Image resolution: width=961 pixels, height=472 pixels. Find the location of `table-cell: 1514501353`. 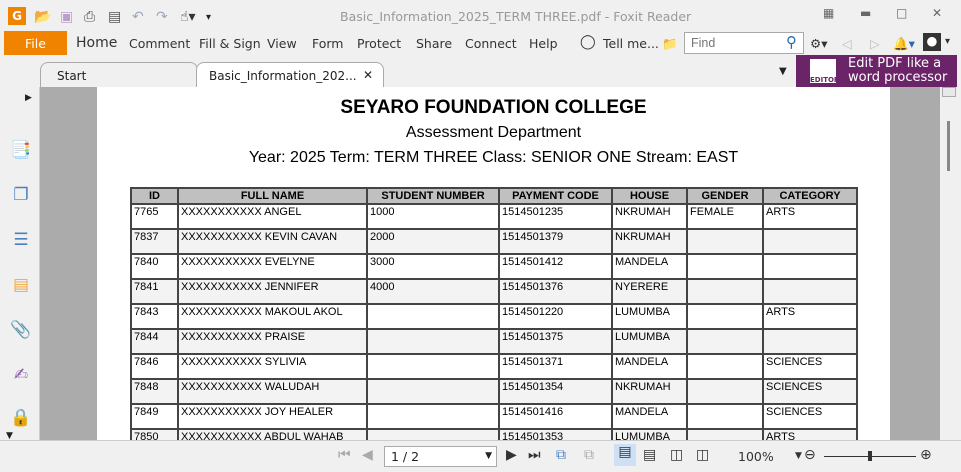

table-cell: 1514501353 is located at coordinates (555, 434).